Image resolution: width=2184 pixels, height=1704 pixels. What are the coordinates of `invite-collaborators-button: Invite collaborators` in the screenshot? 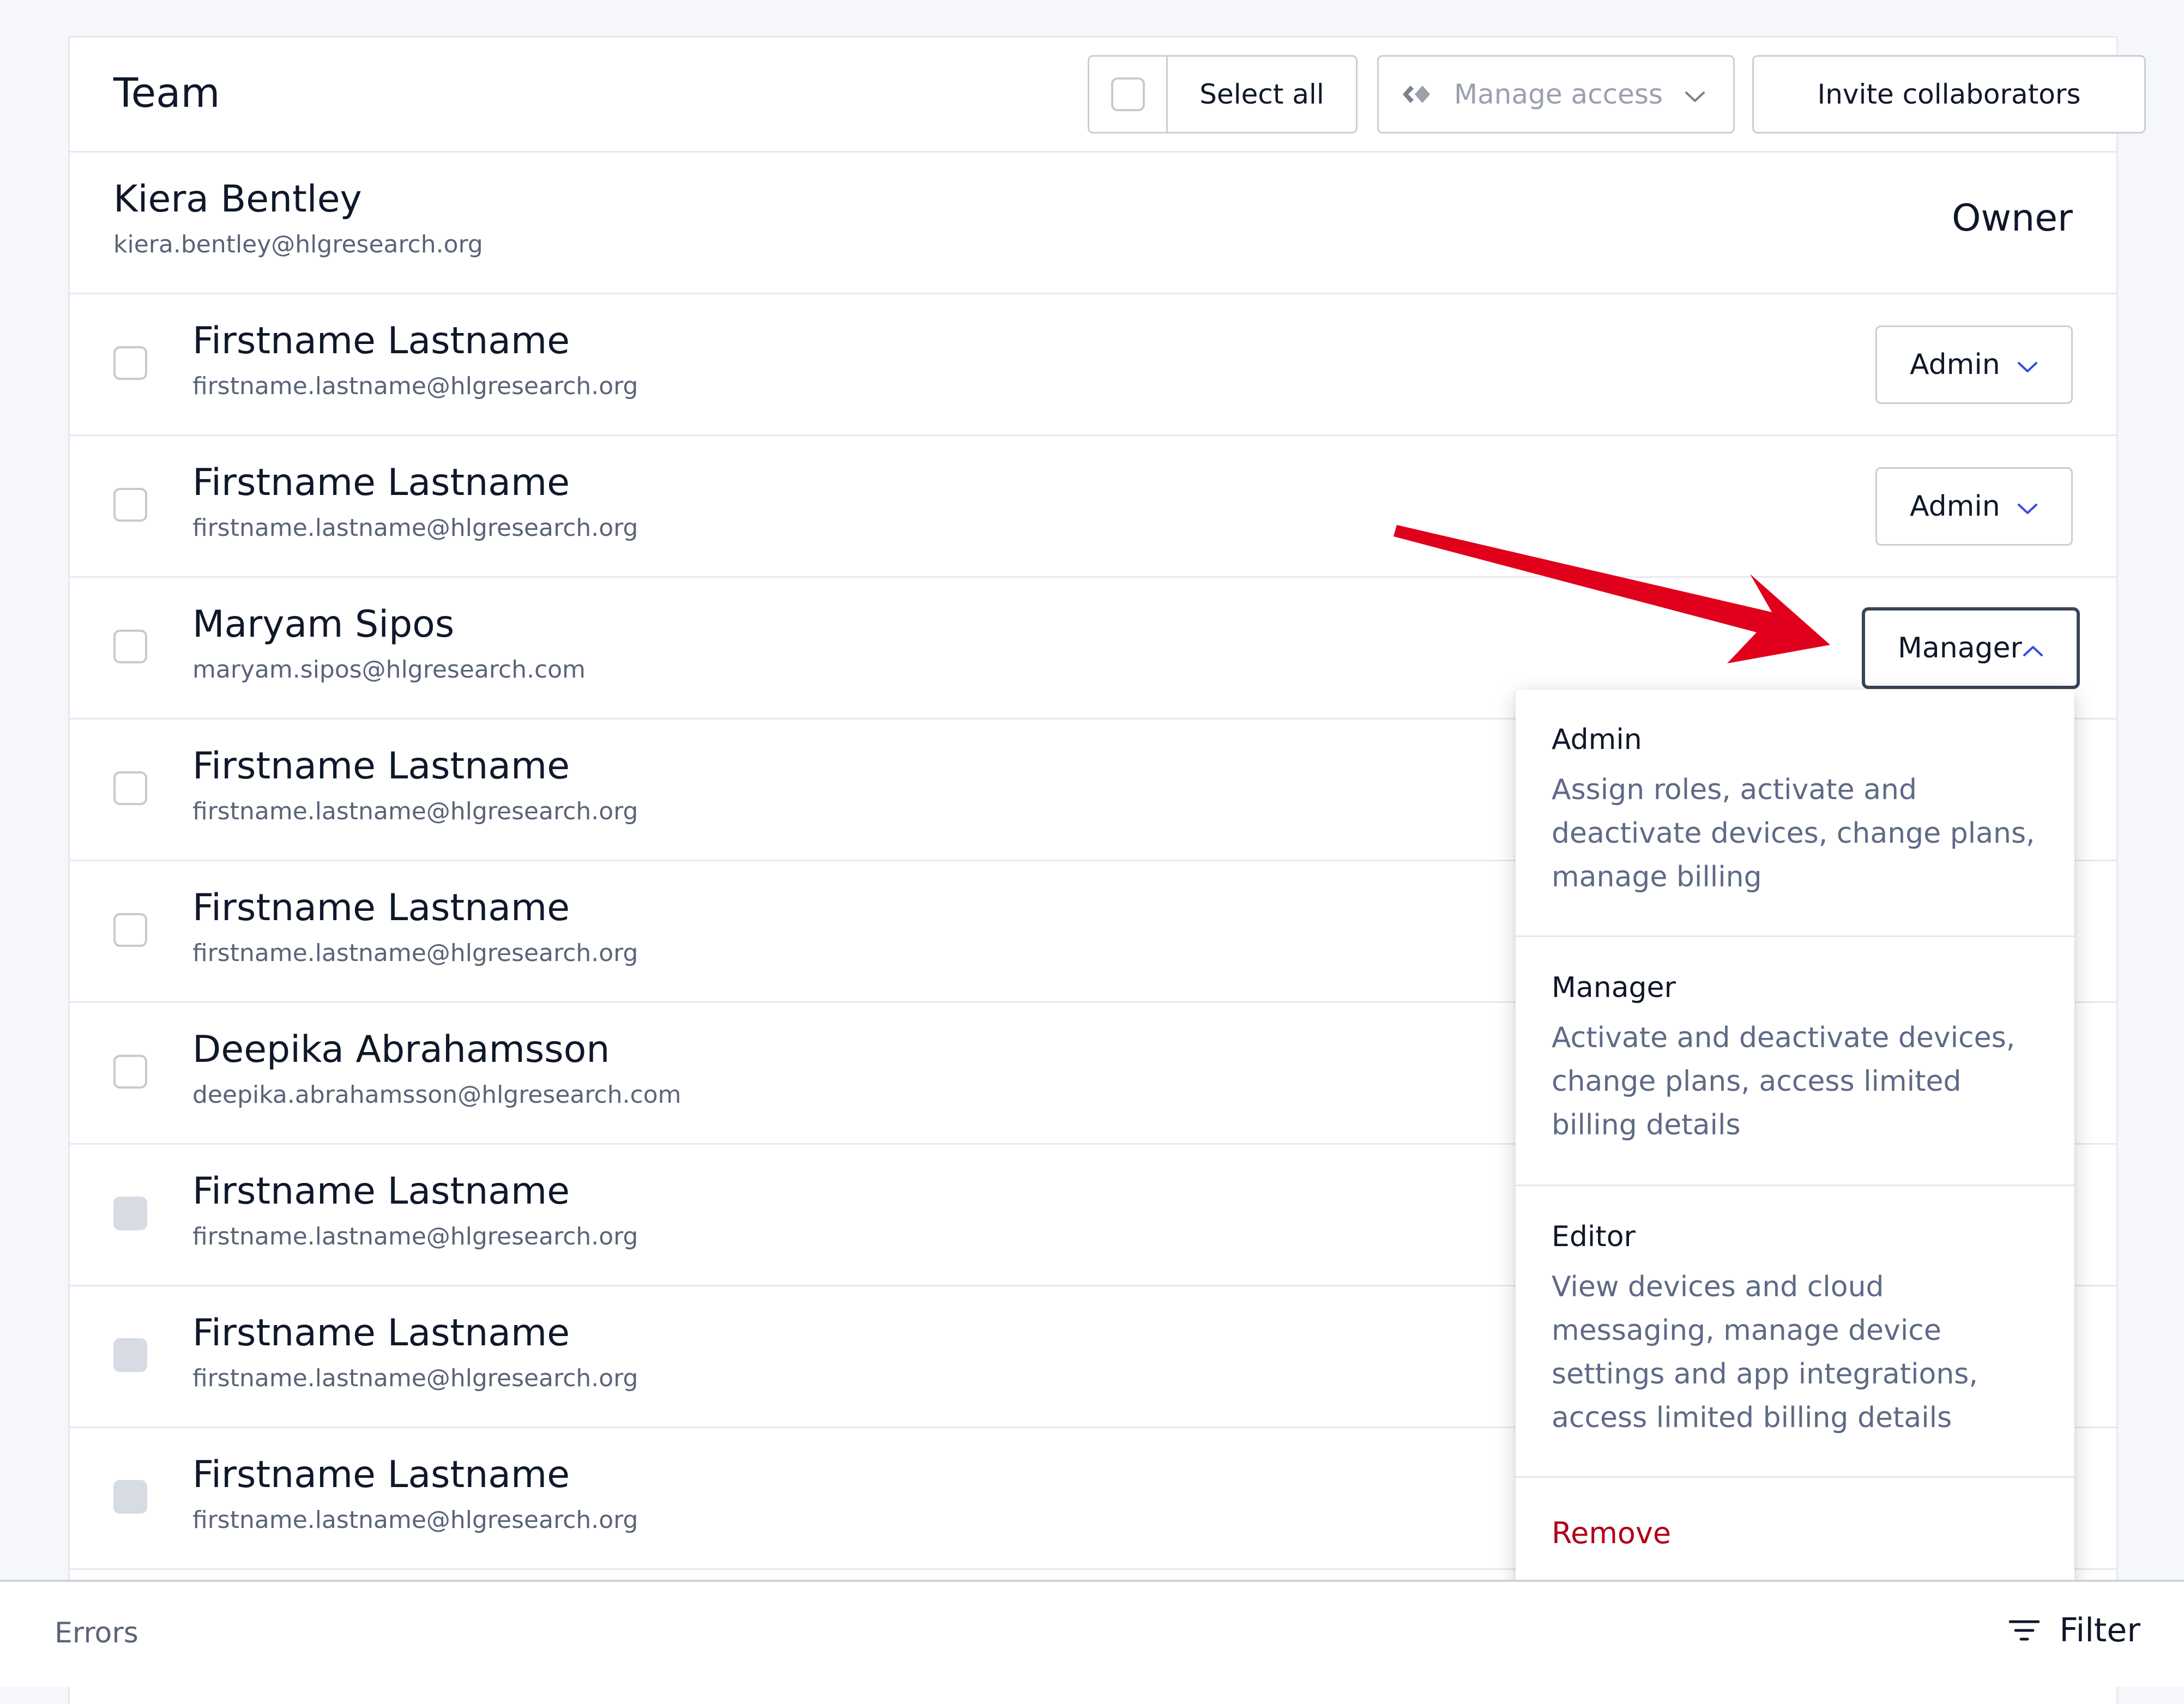 It's located at (1949, 95).